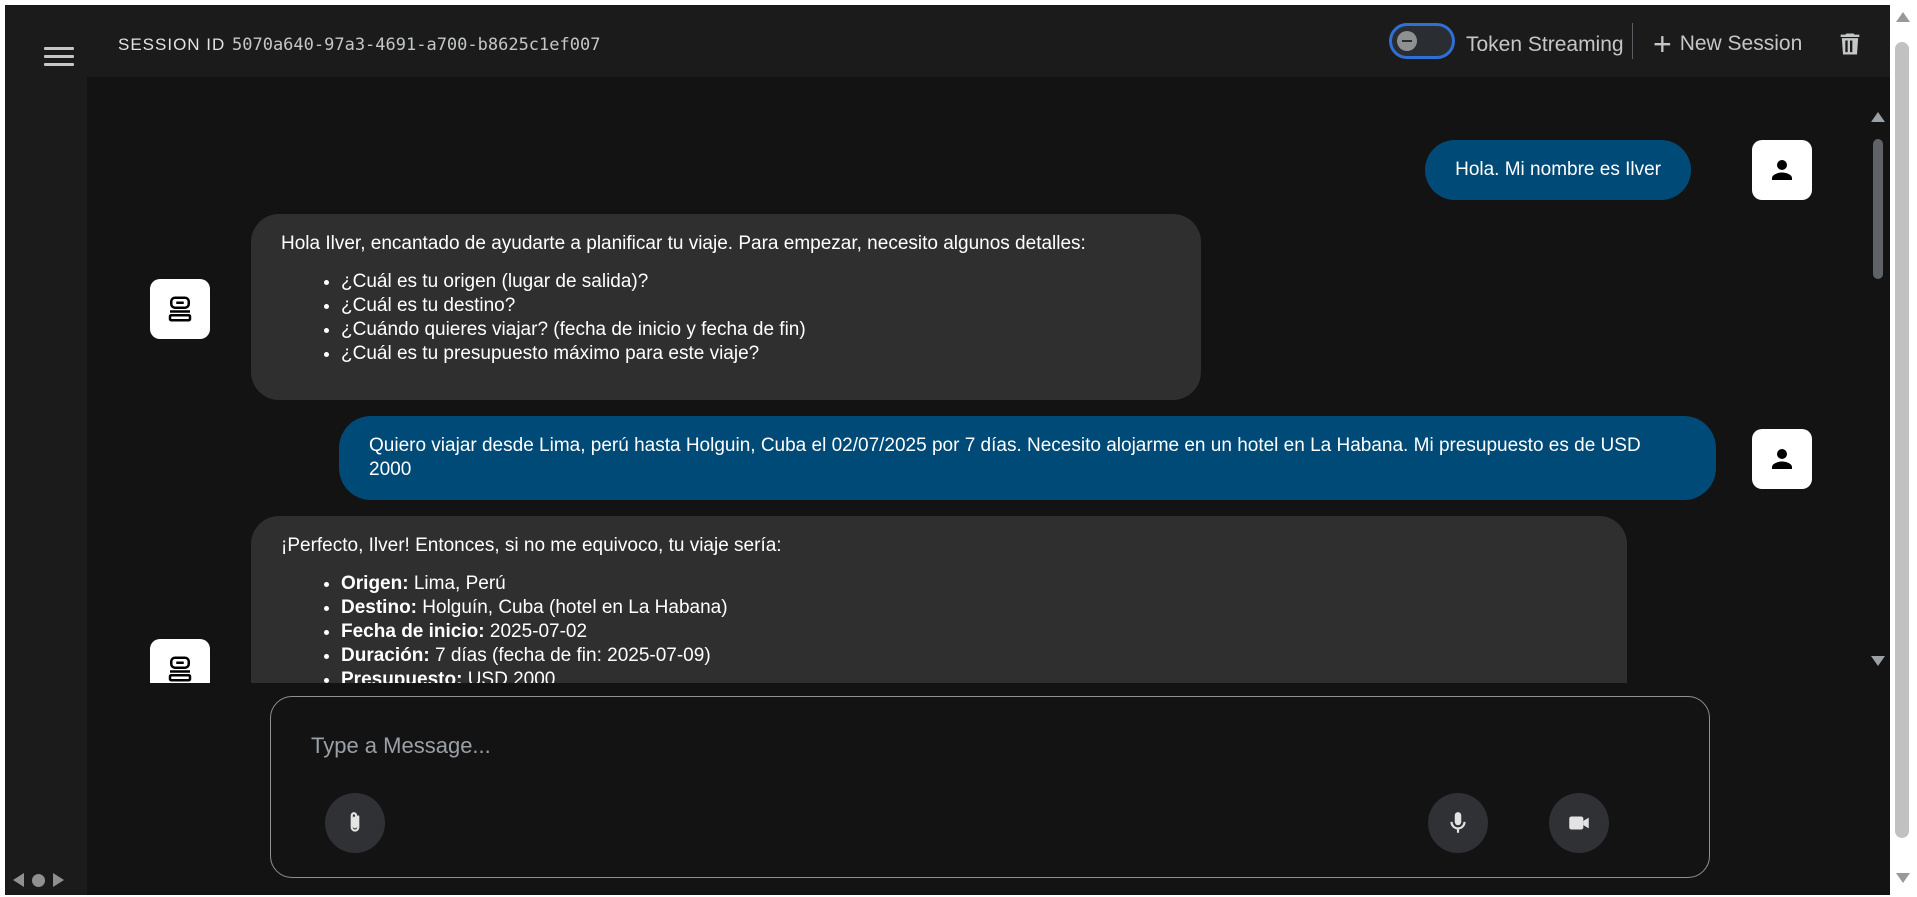 The width and height of the screenshot is (1917, 897). I want to click on session-id-value: 5070a640-97a3-4691-a700-b8625c1ef007, so click(416, 45).